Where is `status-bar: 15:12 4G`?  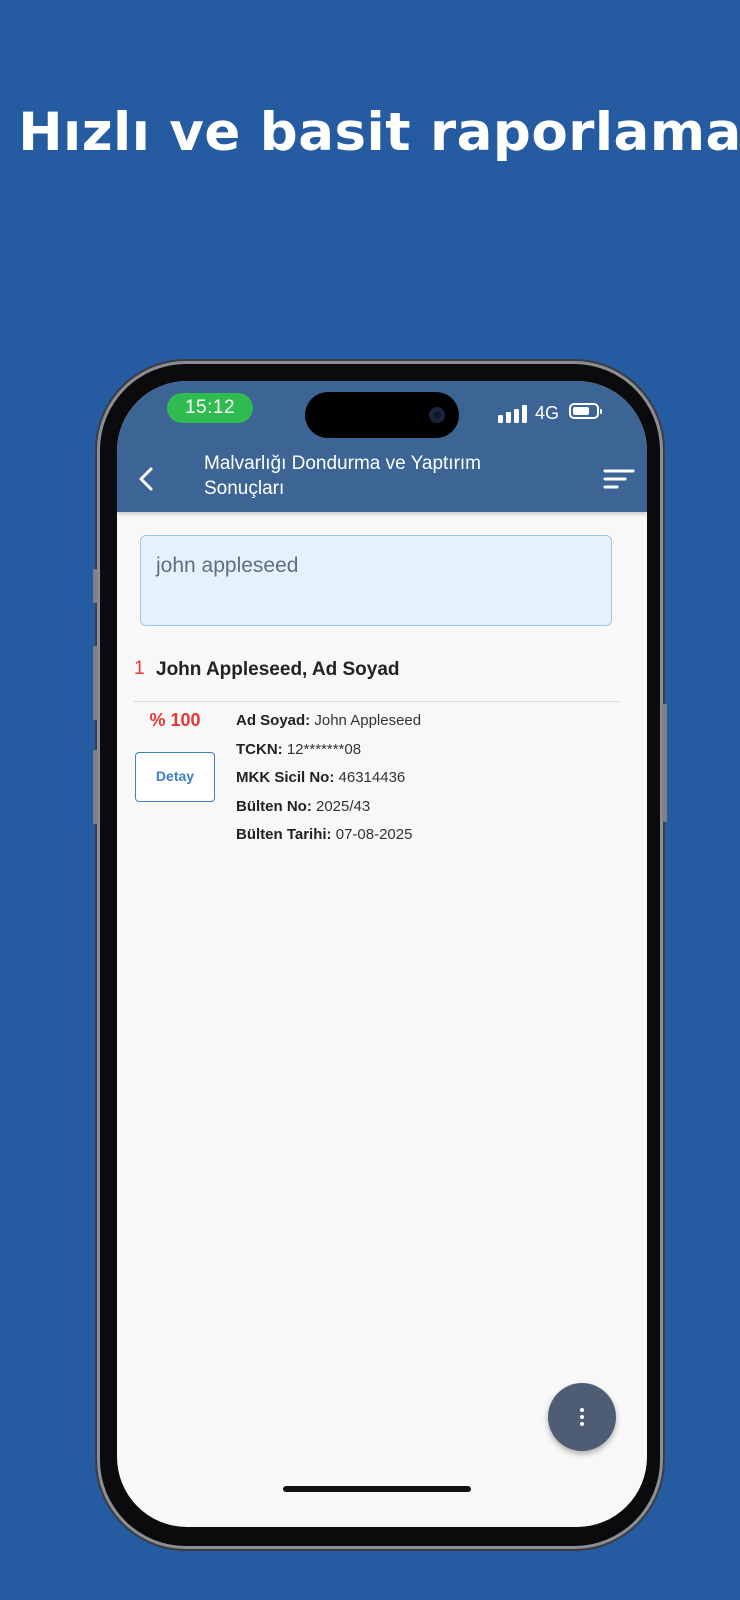 status-bar: 15:12 4G is located at coordinates (382, 415).